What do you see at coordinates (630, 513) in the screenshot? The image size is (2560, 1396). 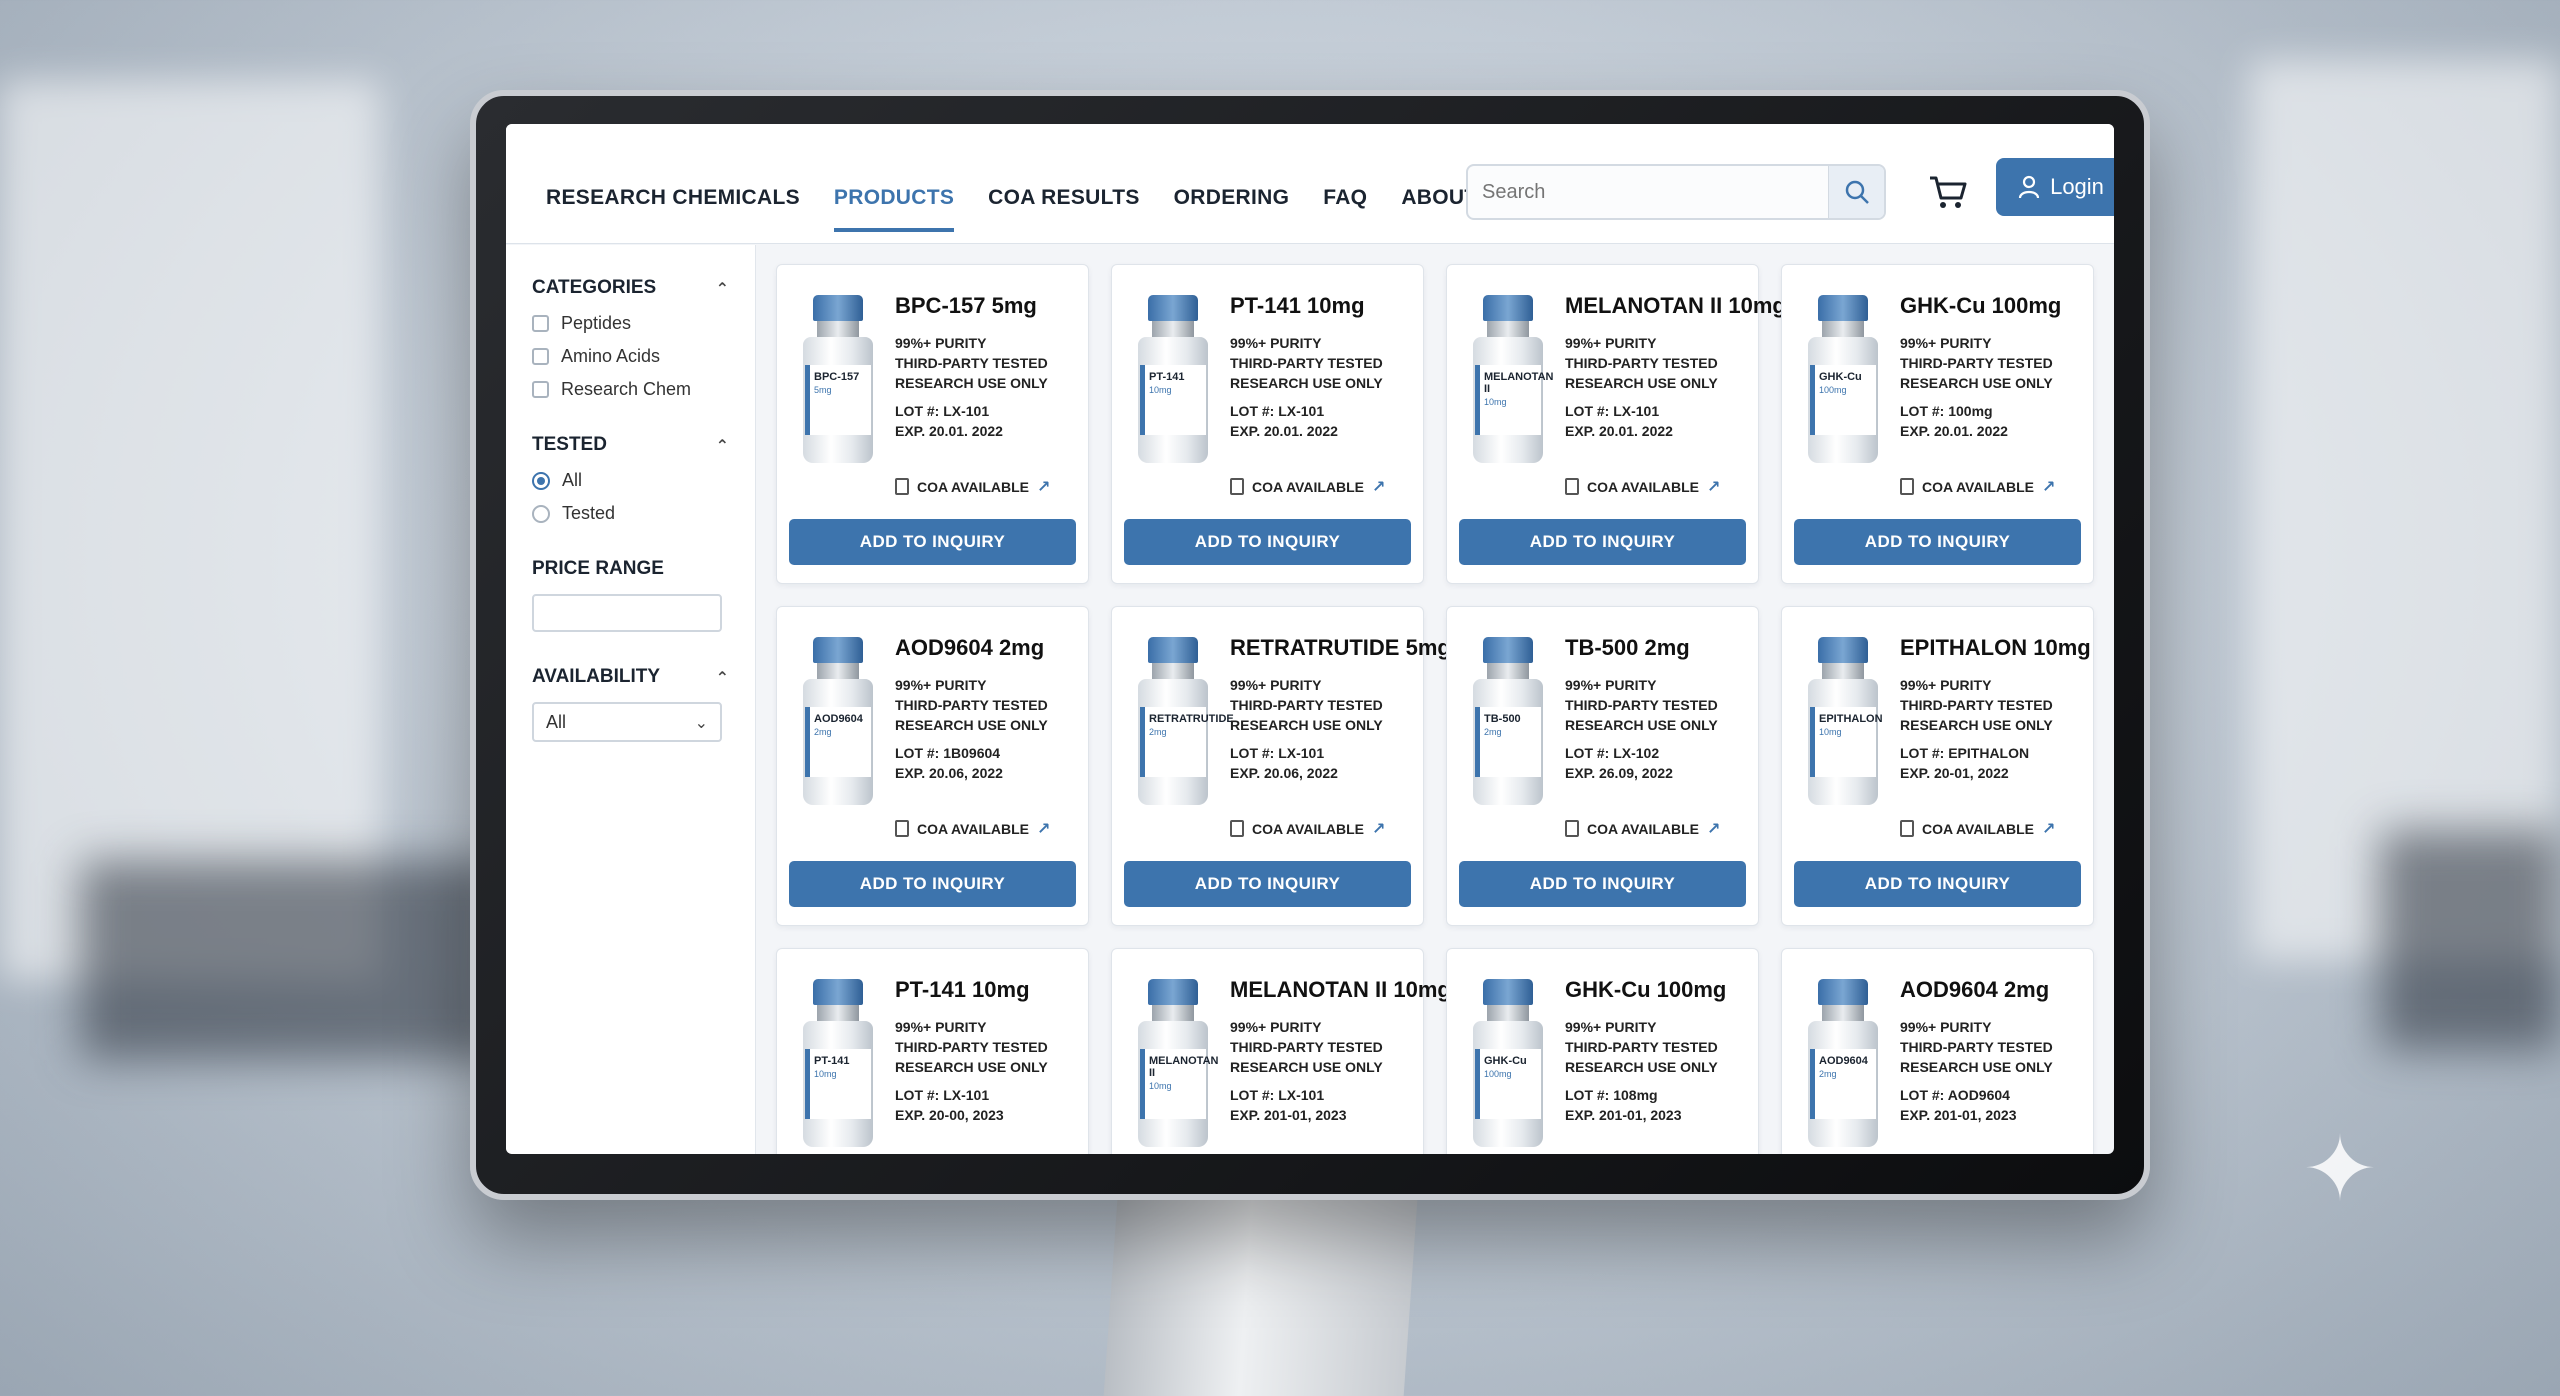 I see `tested-option-tested: Tested` at bounding box center [630, 513].